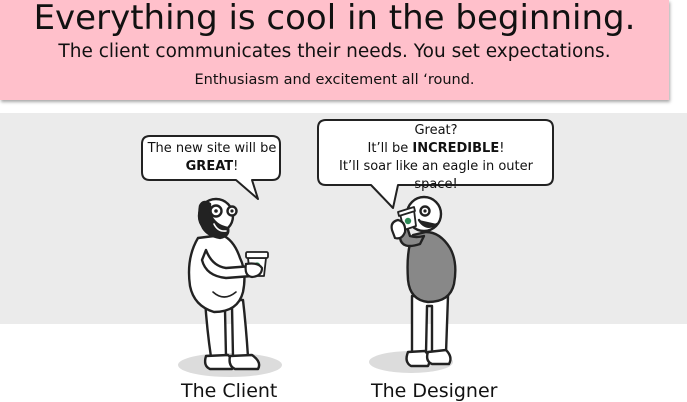 This screenshot has height=402, width=687. What do you see at coordinates (224, 284) in the screenshot?
I see `client-figure` at bounding box center [224, 284].